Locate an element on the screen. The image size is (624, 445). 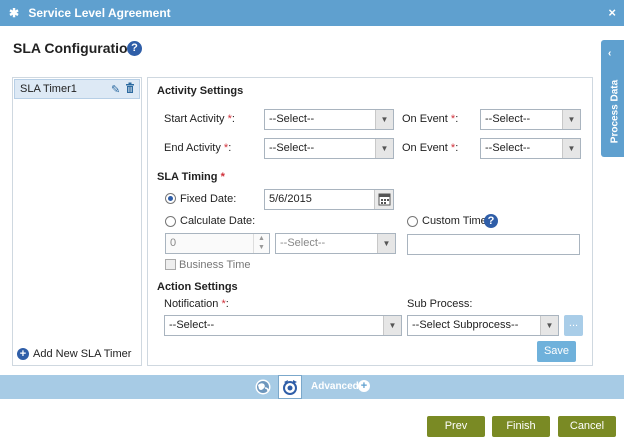
delete-icon is located at coordinates (130, 90).